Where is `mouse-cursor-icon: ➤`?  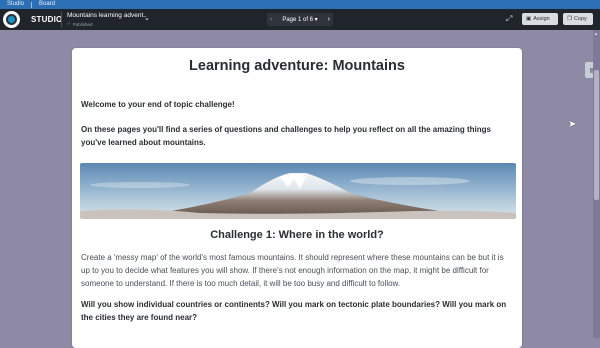 mouse-cursor-icon: ➤ is located at coordinates (572, 124).